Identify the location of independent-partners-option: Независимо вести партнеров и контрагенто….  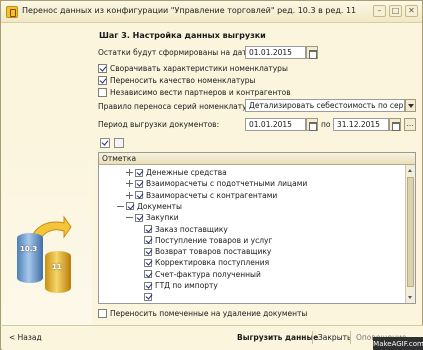
(194, 92).